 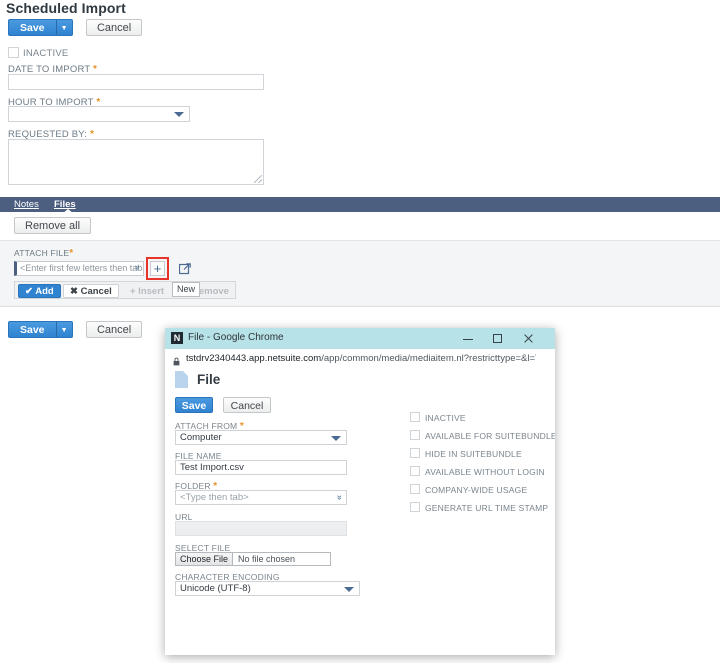 What do you see at coordinates (267, 588) in the screenshot?
I see `character-encoding-select: Unicode (UTF-8)` at bounding box center [267, 588].